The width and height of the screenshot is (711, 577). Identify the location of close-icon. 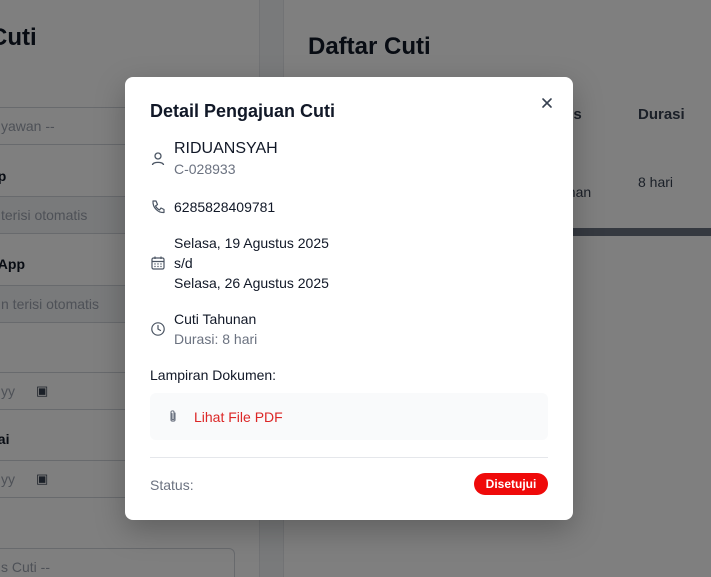
(547, 103).